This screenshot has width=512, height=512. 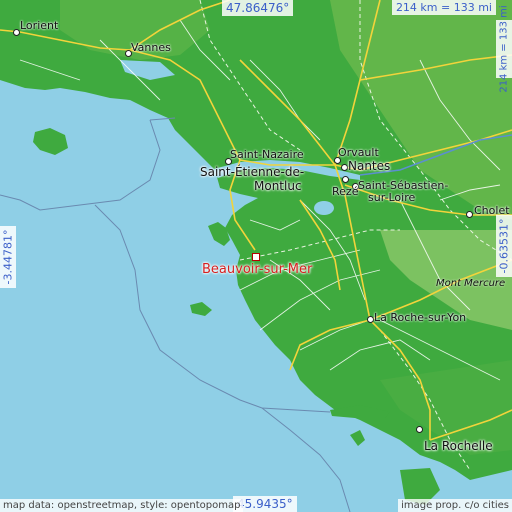 What do you see at coordinates (370, 319) in the screenshot?
I see `la-roche-marker` at bounding box center [370, 319].